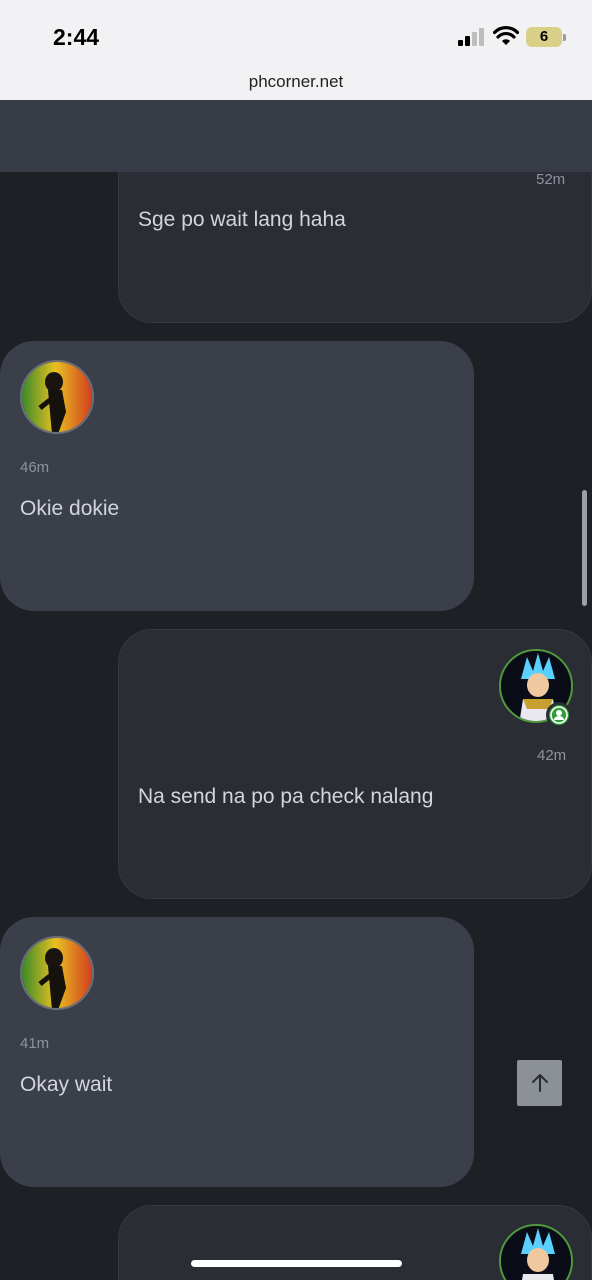 The height and width of the screenshot is (1280, 592). Describe the element at coordinates (296, 1263) in the screenshot. I see `home-indicator` at that location.